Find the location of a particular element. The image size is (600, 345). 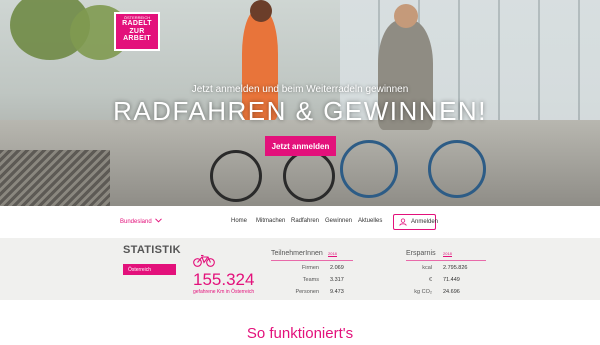

how-it-works-heading: So funktioniert's is located at coordinates (300, 333).